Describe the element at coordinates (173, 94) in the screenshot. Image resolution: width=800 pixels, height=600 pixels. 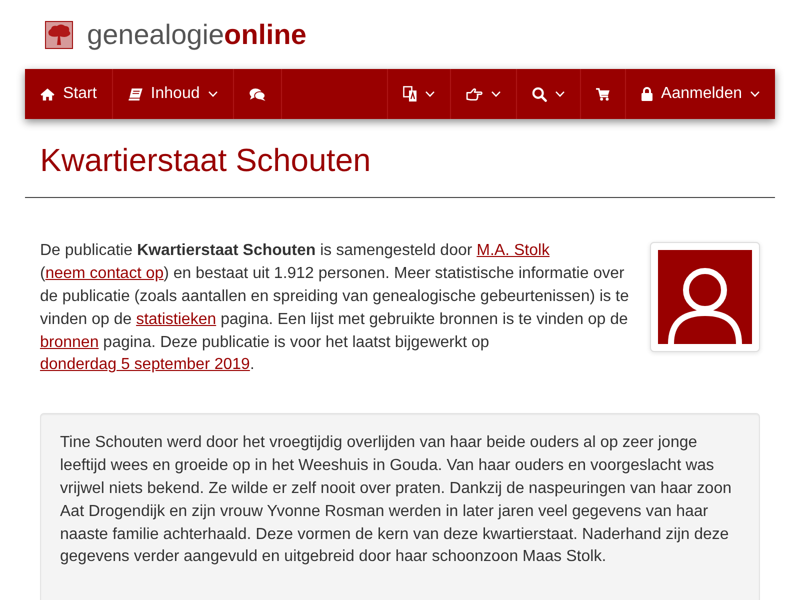
I see `nav-menu-item: Inhoud` at that location.